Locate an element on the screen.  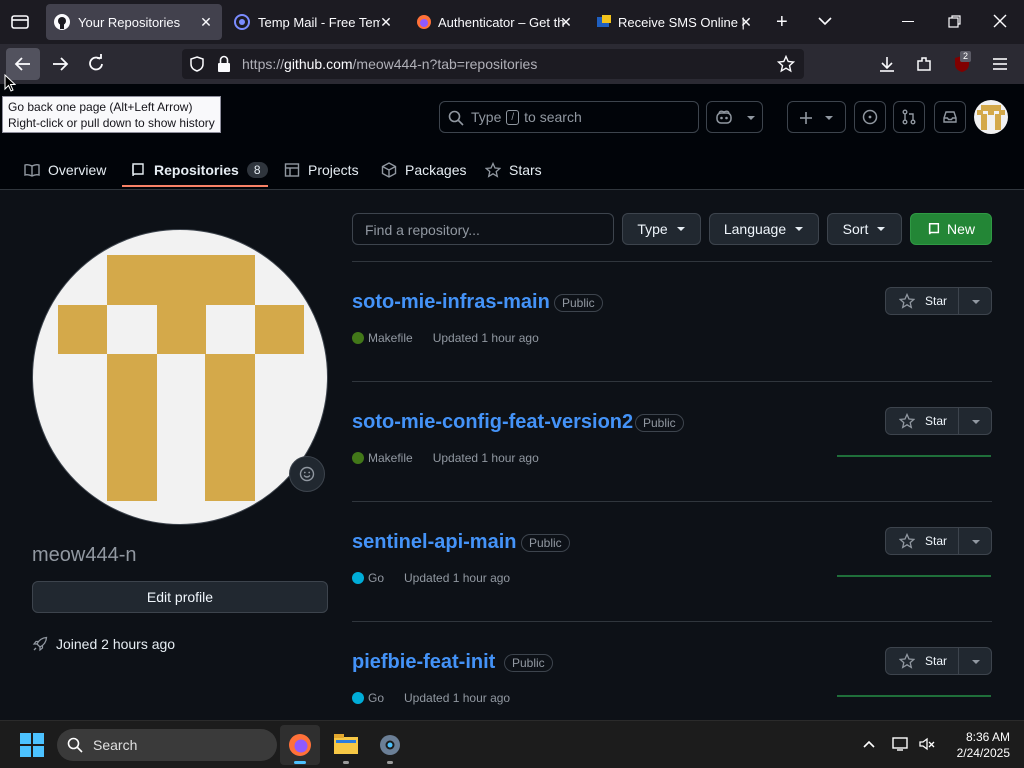
url-scheme: https:// is located at coordinates (263, 64).